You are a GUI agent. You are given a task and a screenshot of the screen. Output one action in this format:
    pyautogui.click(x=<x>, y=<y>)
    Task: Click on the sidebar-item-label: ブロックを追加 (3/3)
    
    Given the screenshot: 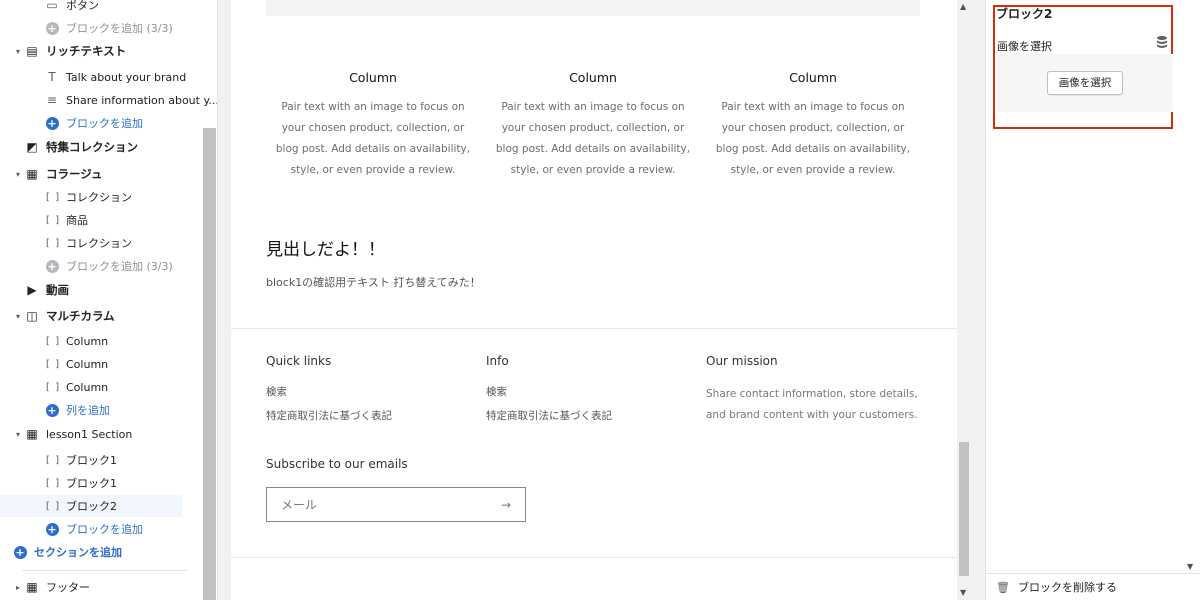 What is the action you would take?
    pyautogui.click(x=119, y=28)
    